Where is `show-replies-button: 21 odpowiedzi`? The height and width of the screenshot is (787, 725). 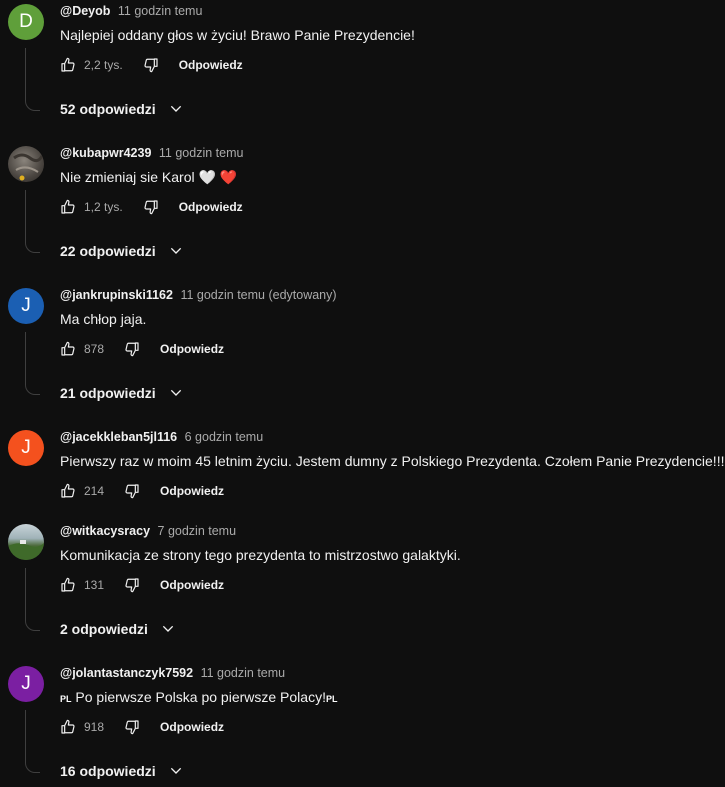 show-replies-button: 21 odpowiedzi is located at coordinates (122, 393).